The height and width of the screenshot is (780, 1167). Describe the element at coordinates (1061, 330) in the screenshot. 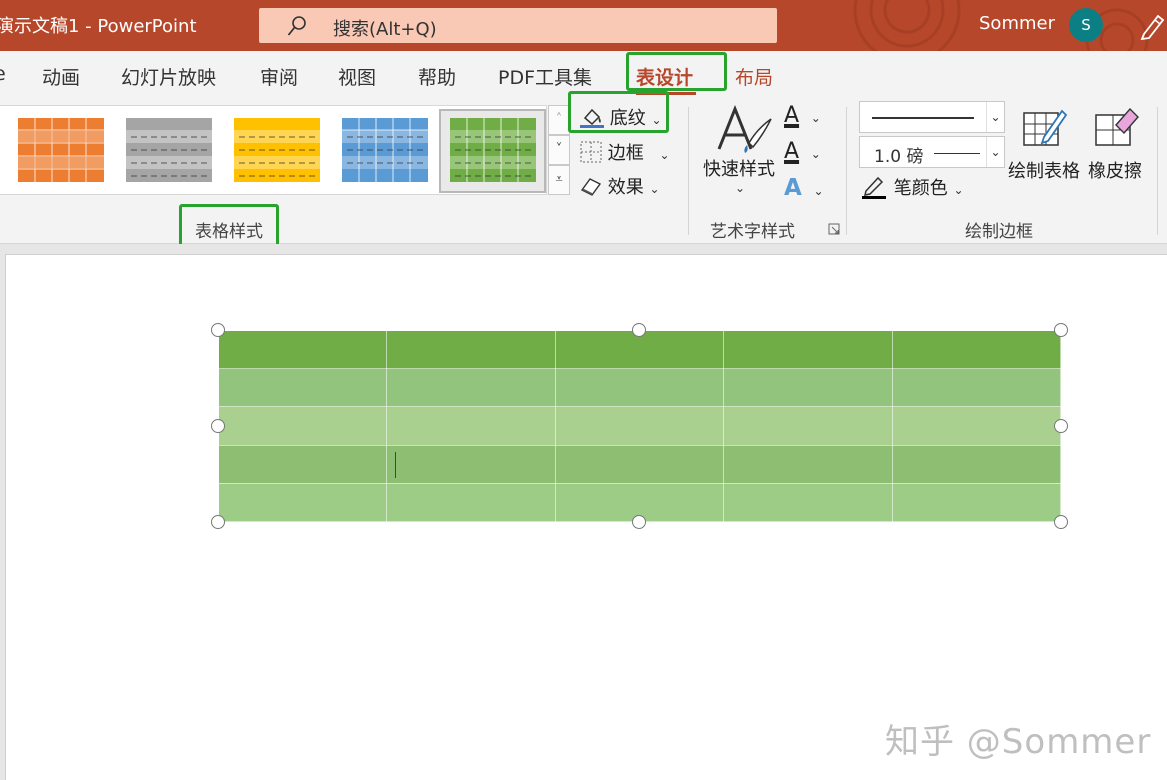

I see `resize-handle-top-right` at that location.